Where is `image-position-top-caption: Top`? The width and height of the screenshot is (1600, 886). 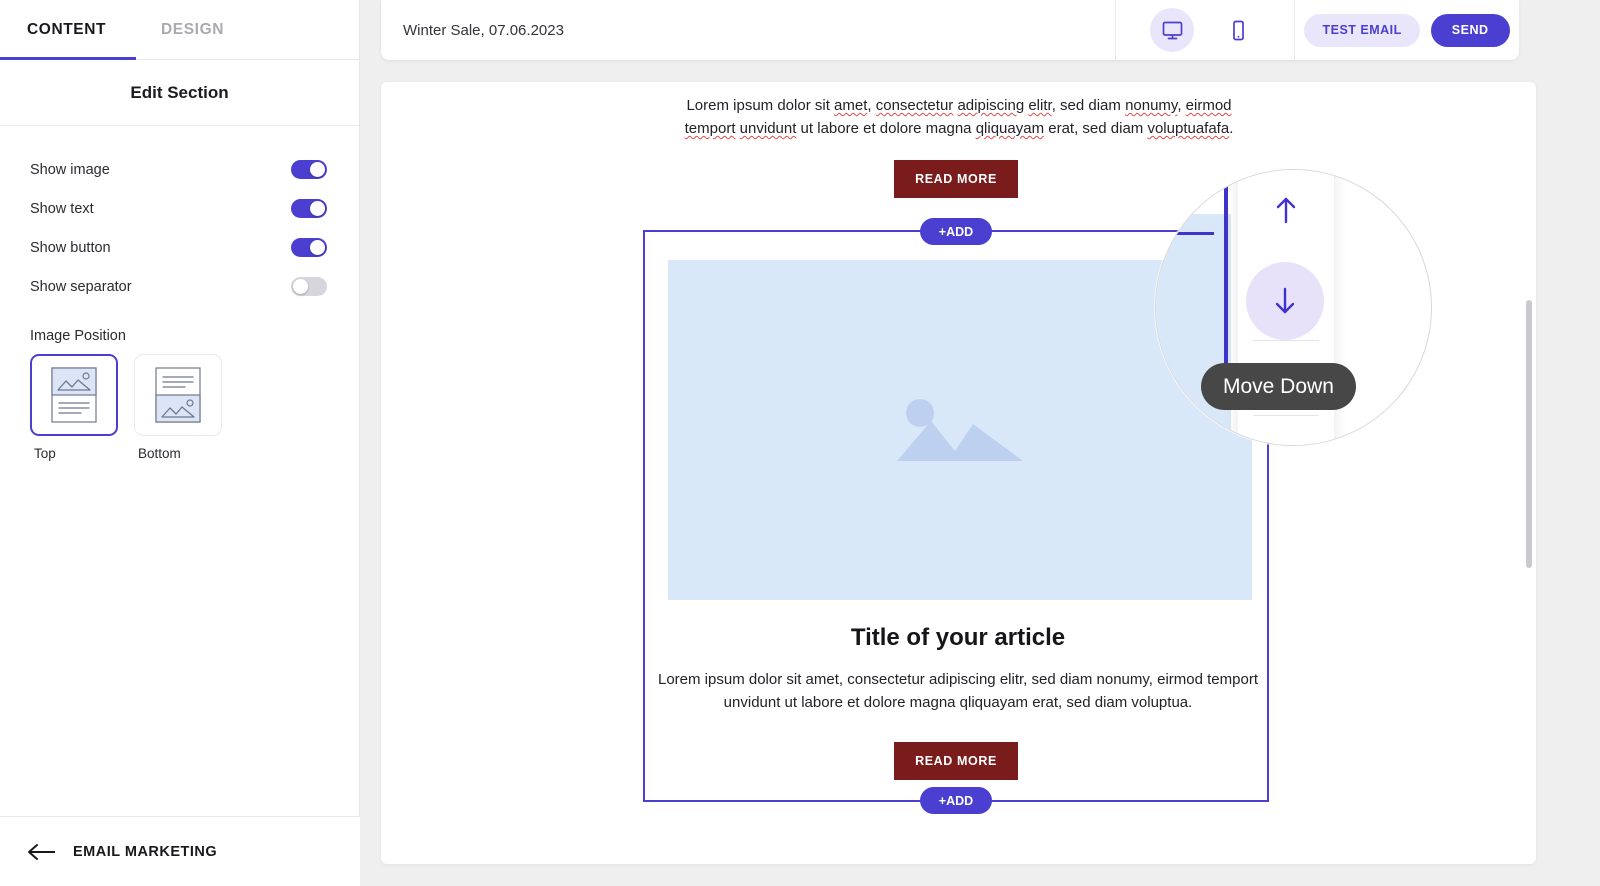 image-position-top-caption: Top is located at coordinates (45, 453).